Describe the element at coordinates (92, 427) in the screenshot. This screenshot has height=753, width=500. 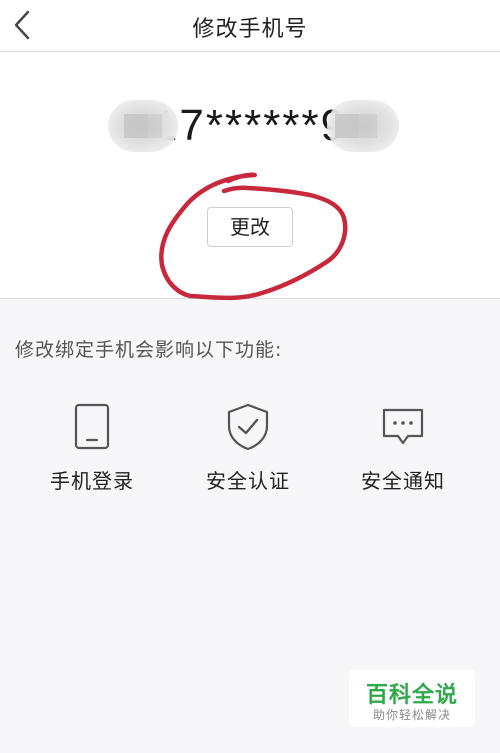
I see `phone-icon` at that location.